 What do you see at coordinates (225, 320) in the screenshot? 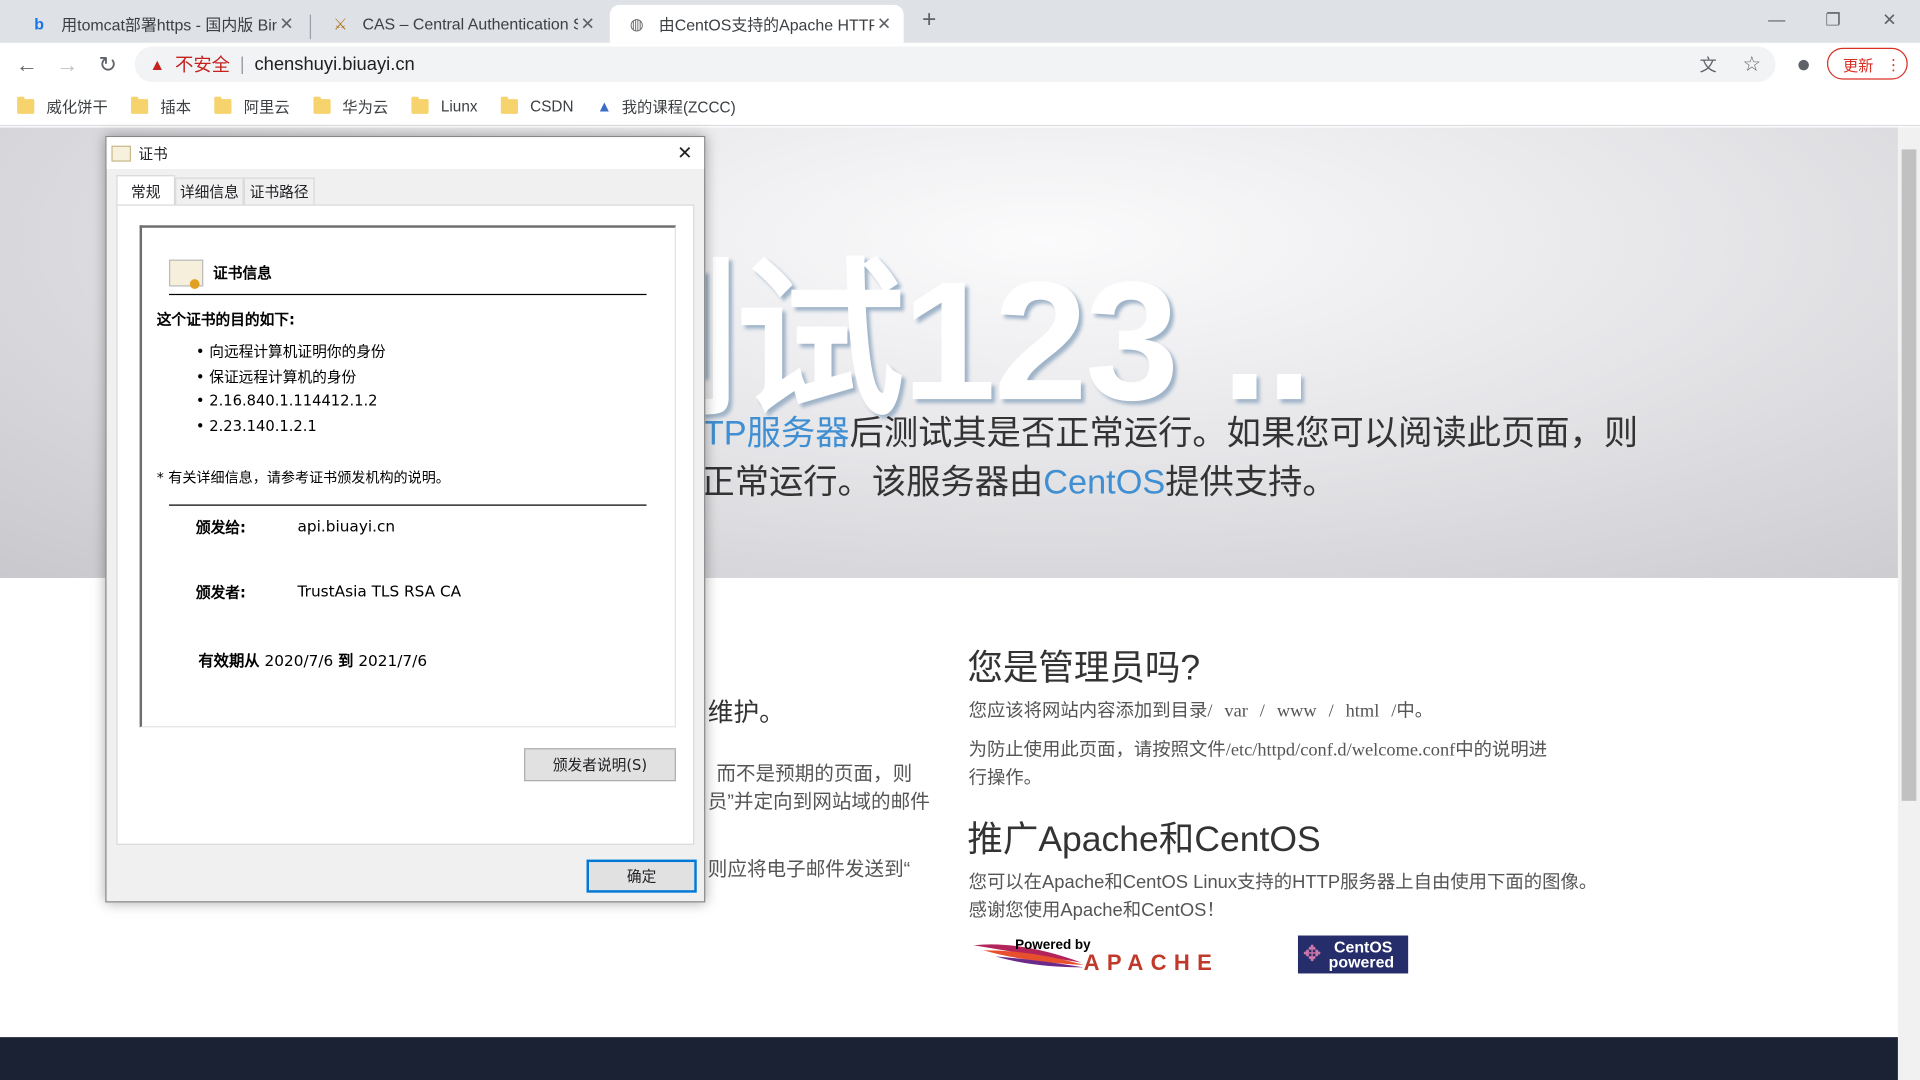
I see `purpose-heading: 这个证书的目的如下:` at bounding box center [225, 320].